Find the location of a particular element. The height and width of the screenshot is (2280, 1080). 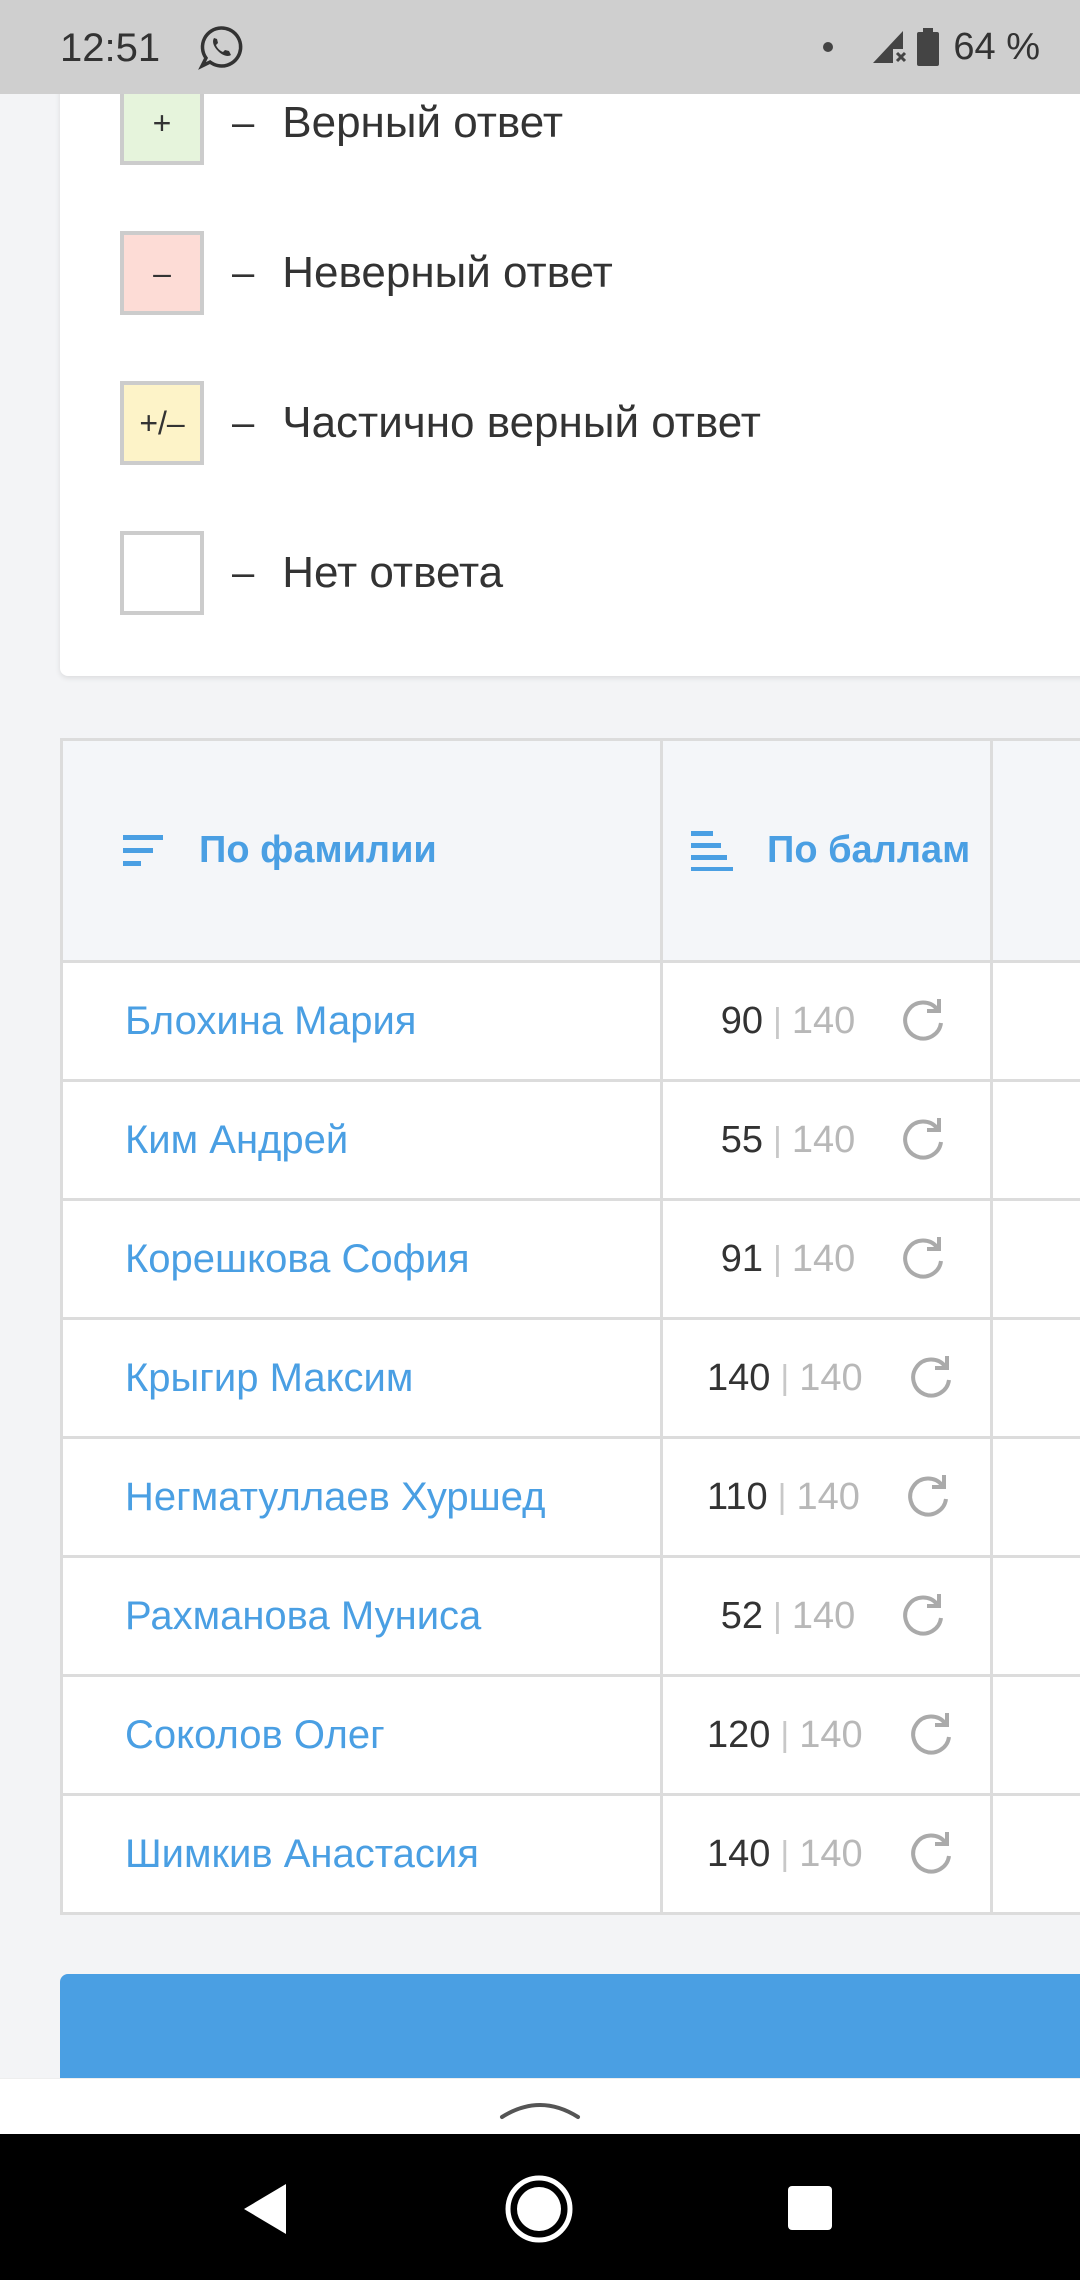

home-icon is located at coordinates (539, 2209).